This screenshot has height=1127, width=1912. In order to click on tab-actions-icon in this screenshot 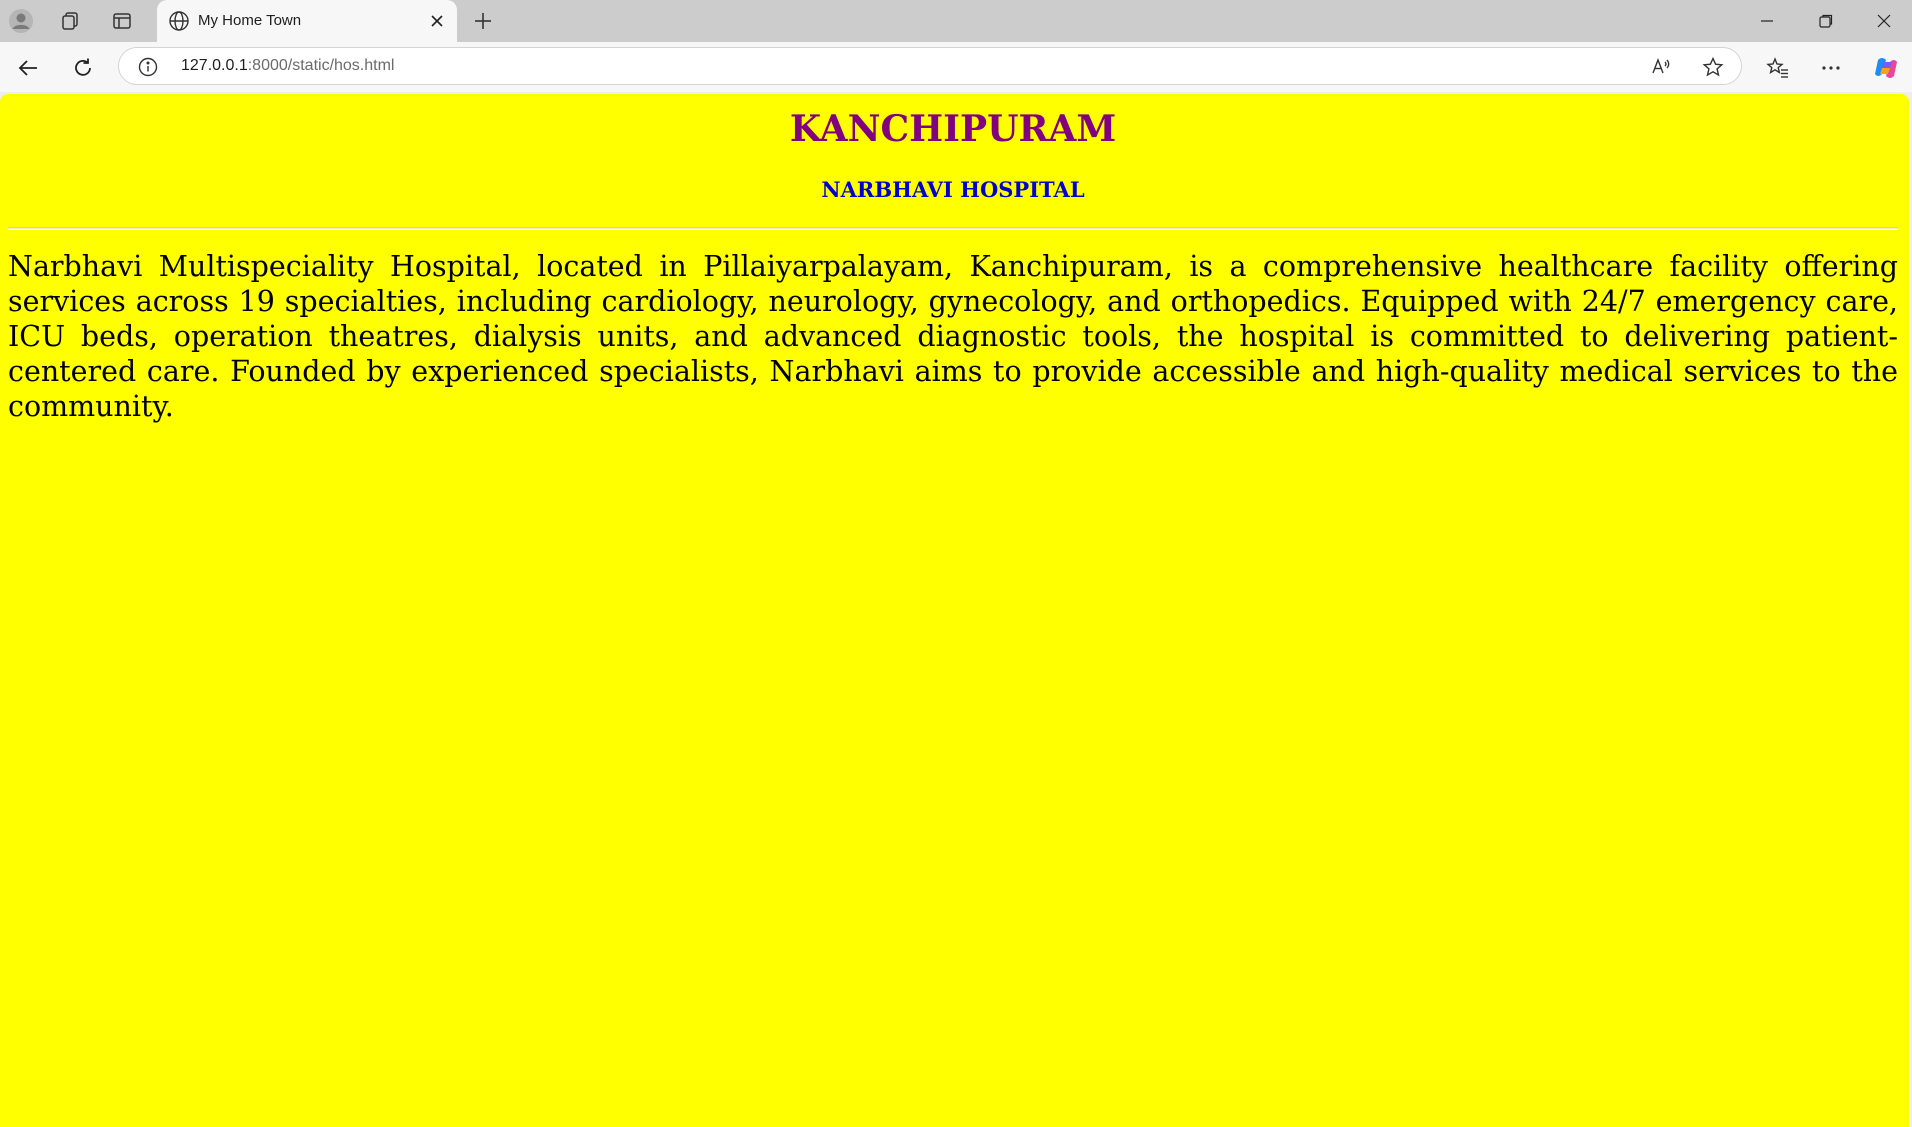, I will do `click(122, 21)`.